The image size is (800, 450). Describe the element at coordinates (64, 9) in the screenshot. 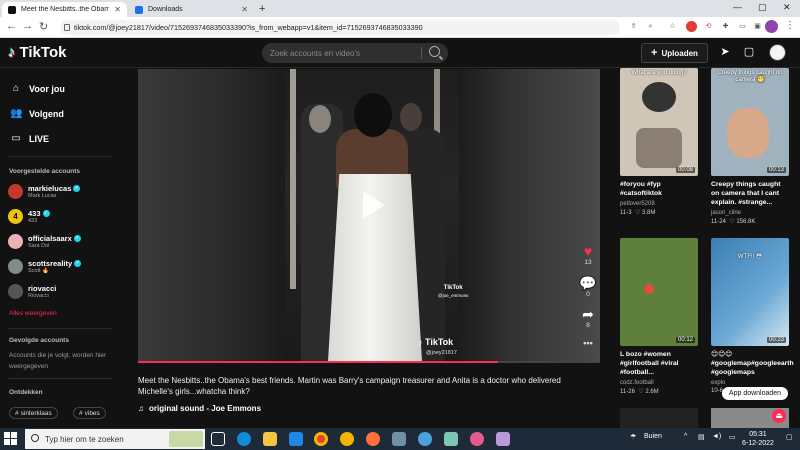

I see `browser-tab-tiktok: Meet the Nesbitts..the Obama's b ✕` at that location.